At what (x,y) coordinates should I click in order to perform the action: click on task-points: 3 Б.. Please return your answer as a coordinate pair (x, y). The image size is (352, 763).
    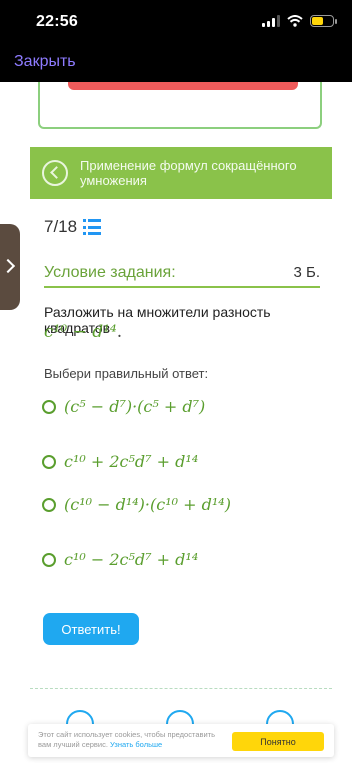
    Looking at the image, I should click on (306, 272).